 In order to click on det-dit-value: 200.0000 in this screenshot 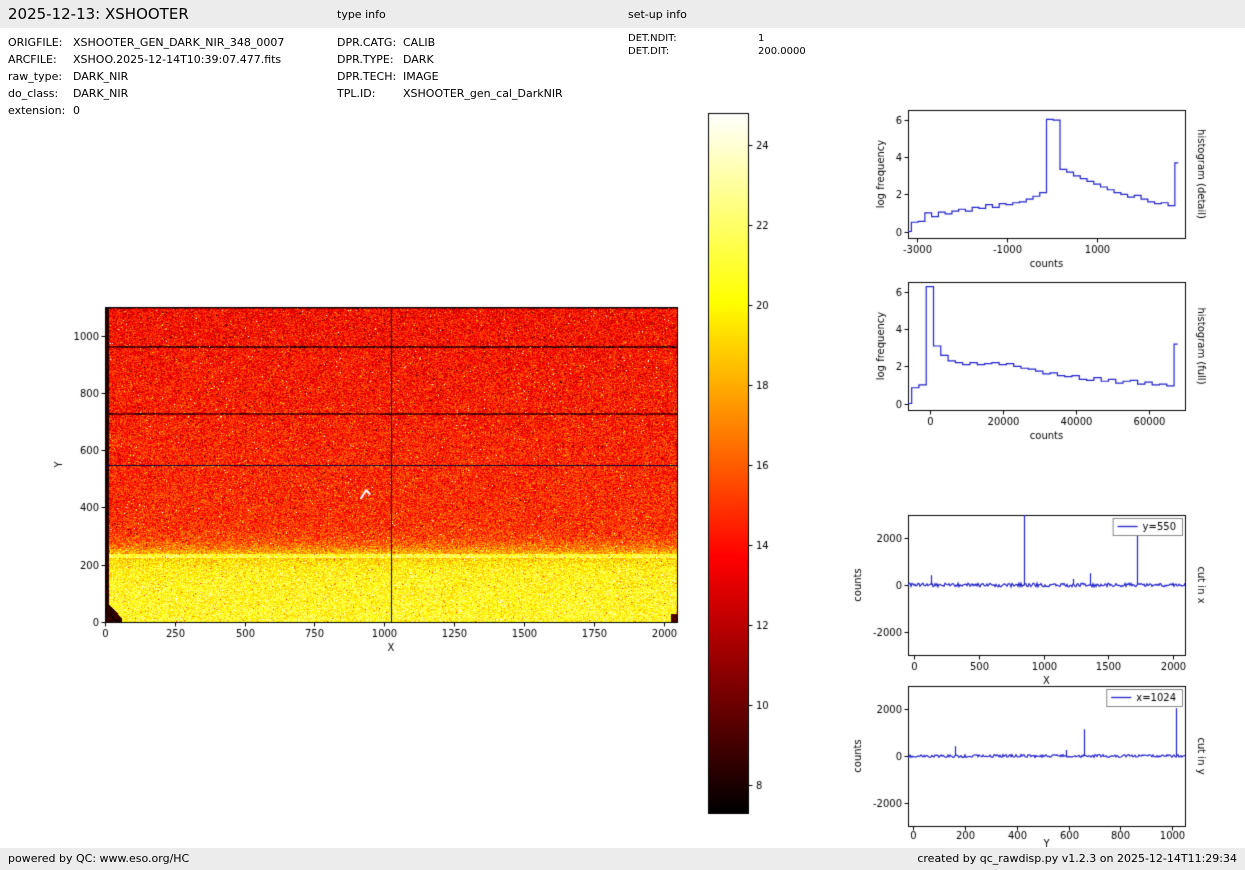, I will do `click(782, 51)`.